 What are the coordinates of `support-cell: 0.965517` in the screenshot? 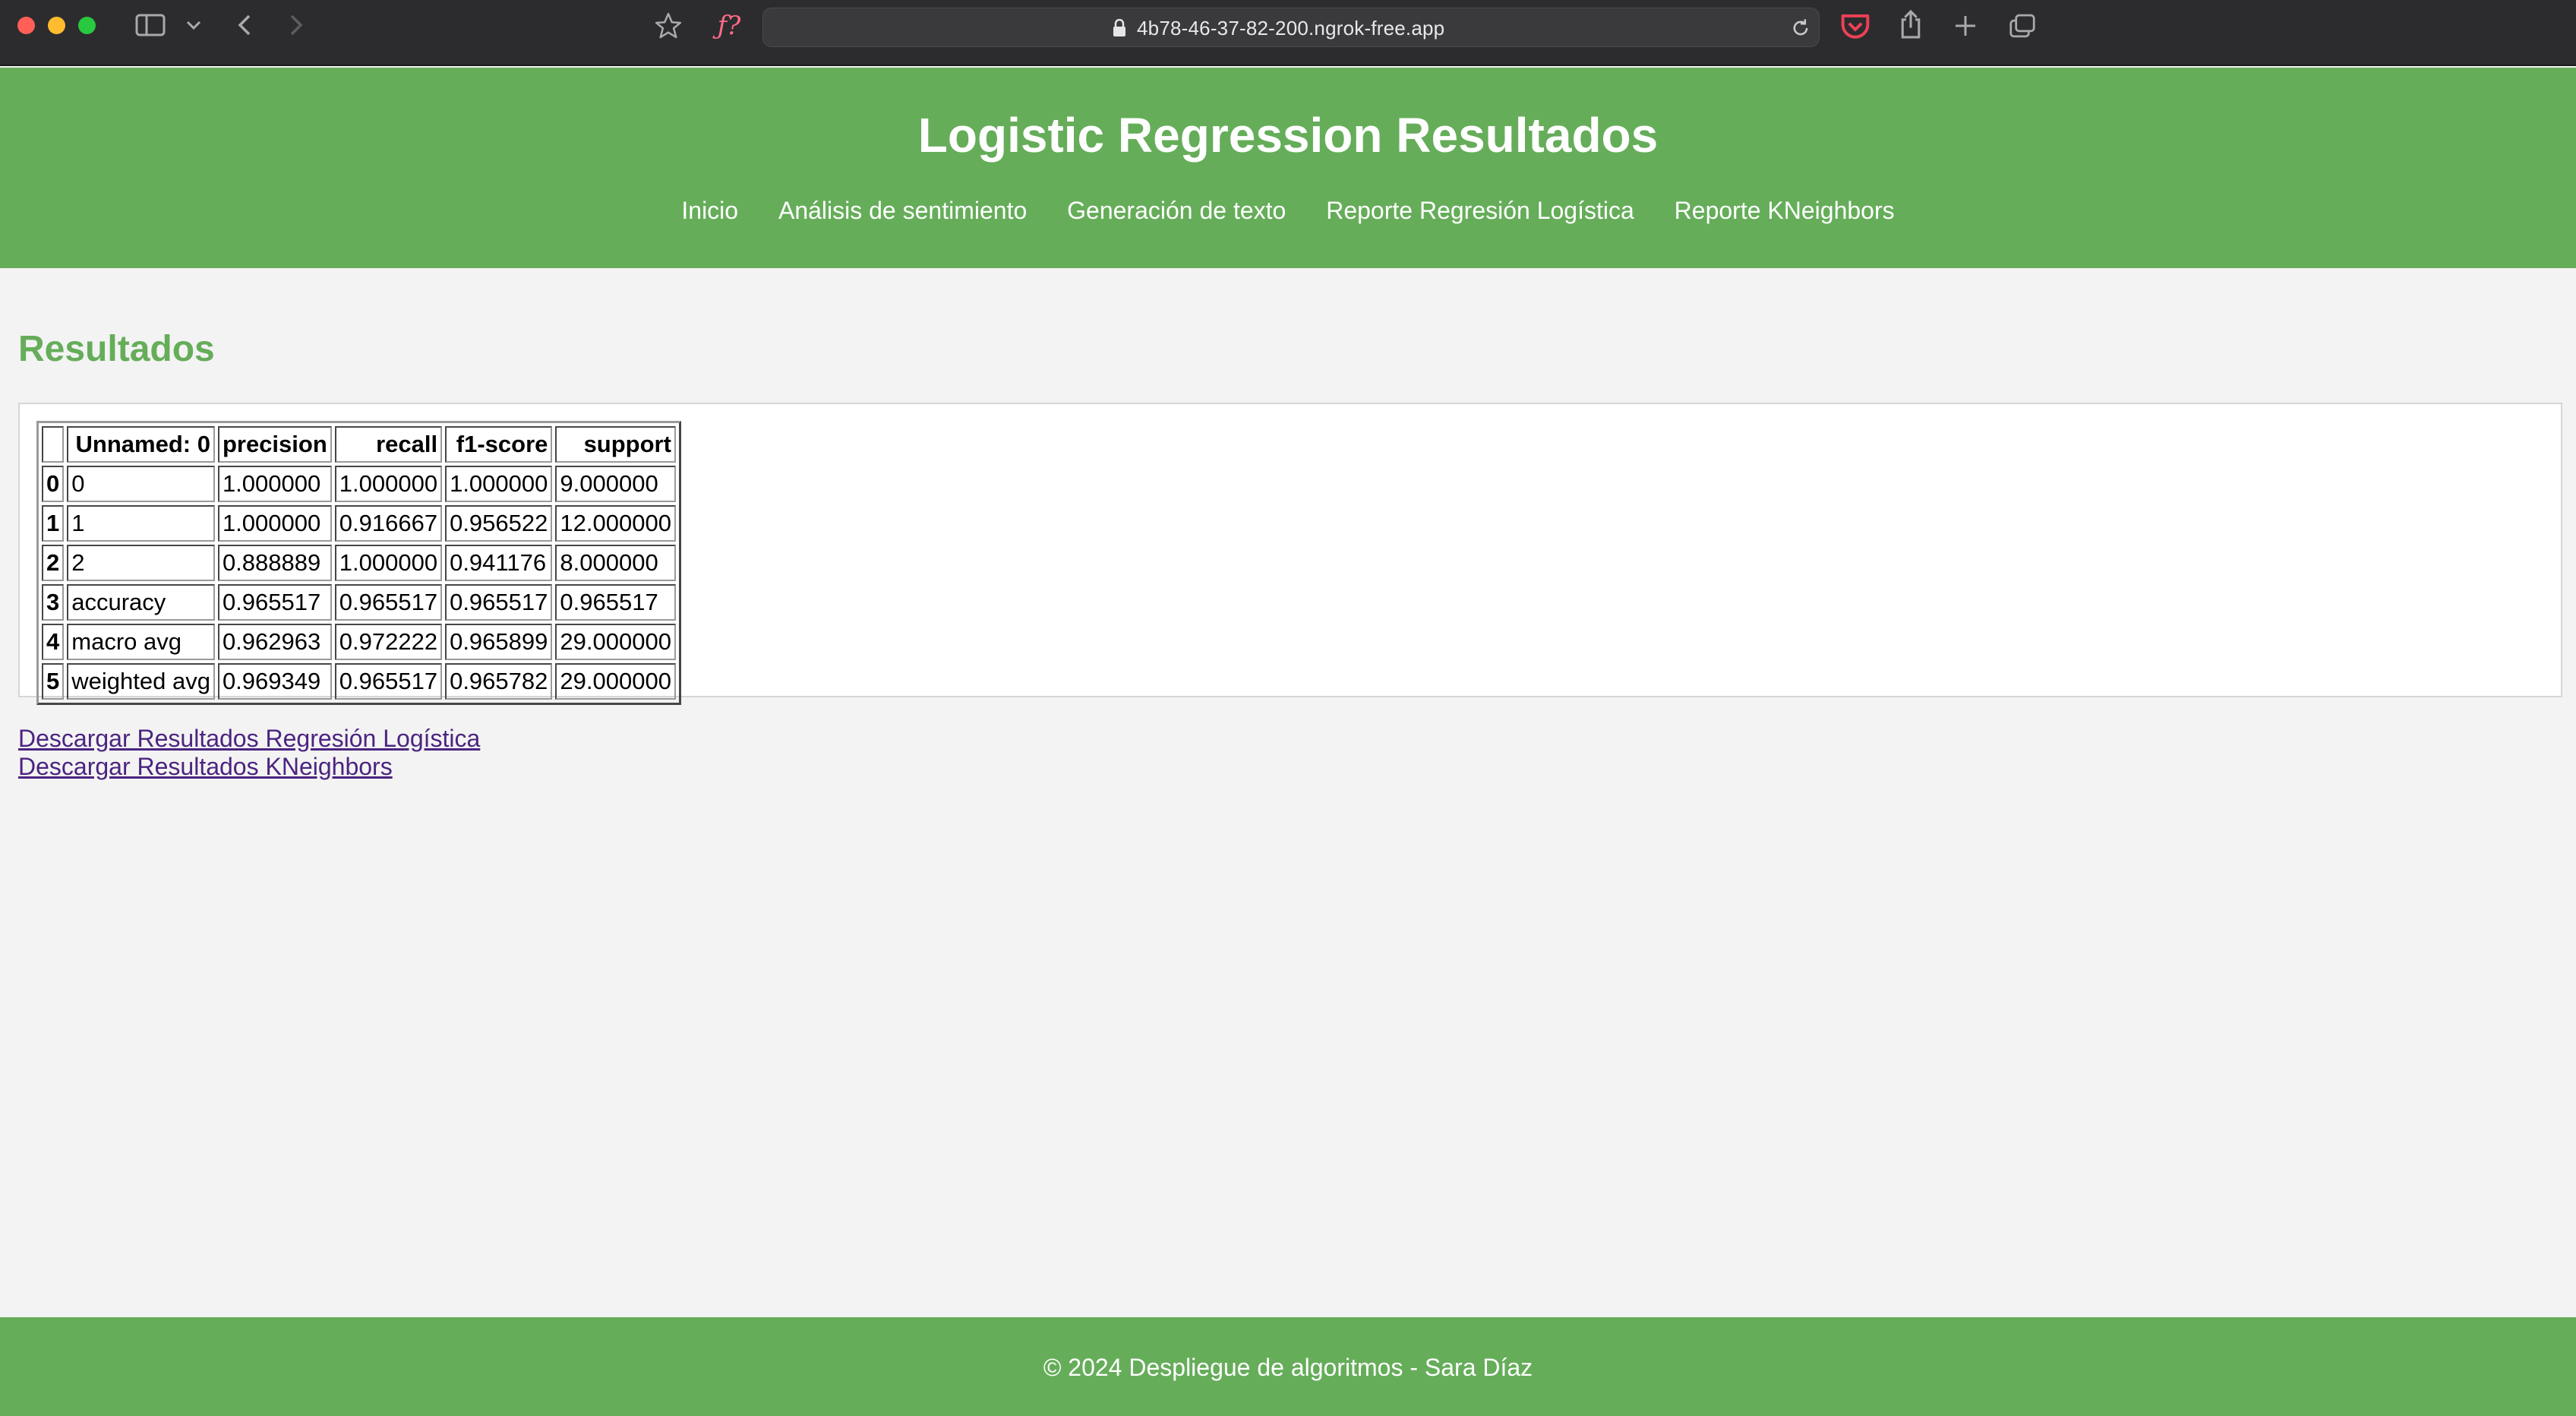 It's located at (615, 602).